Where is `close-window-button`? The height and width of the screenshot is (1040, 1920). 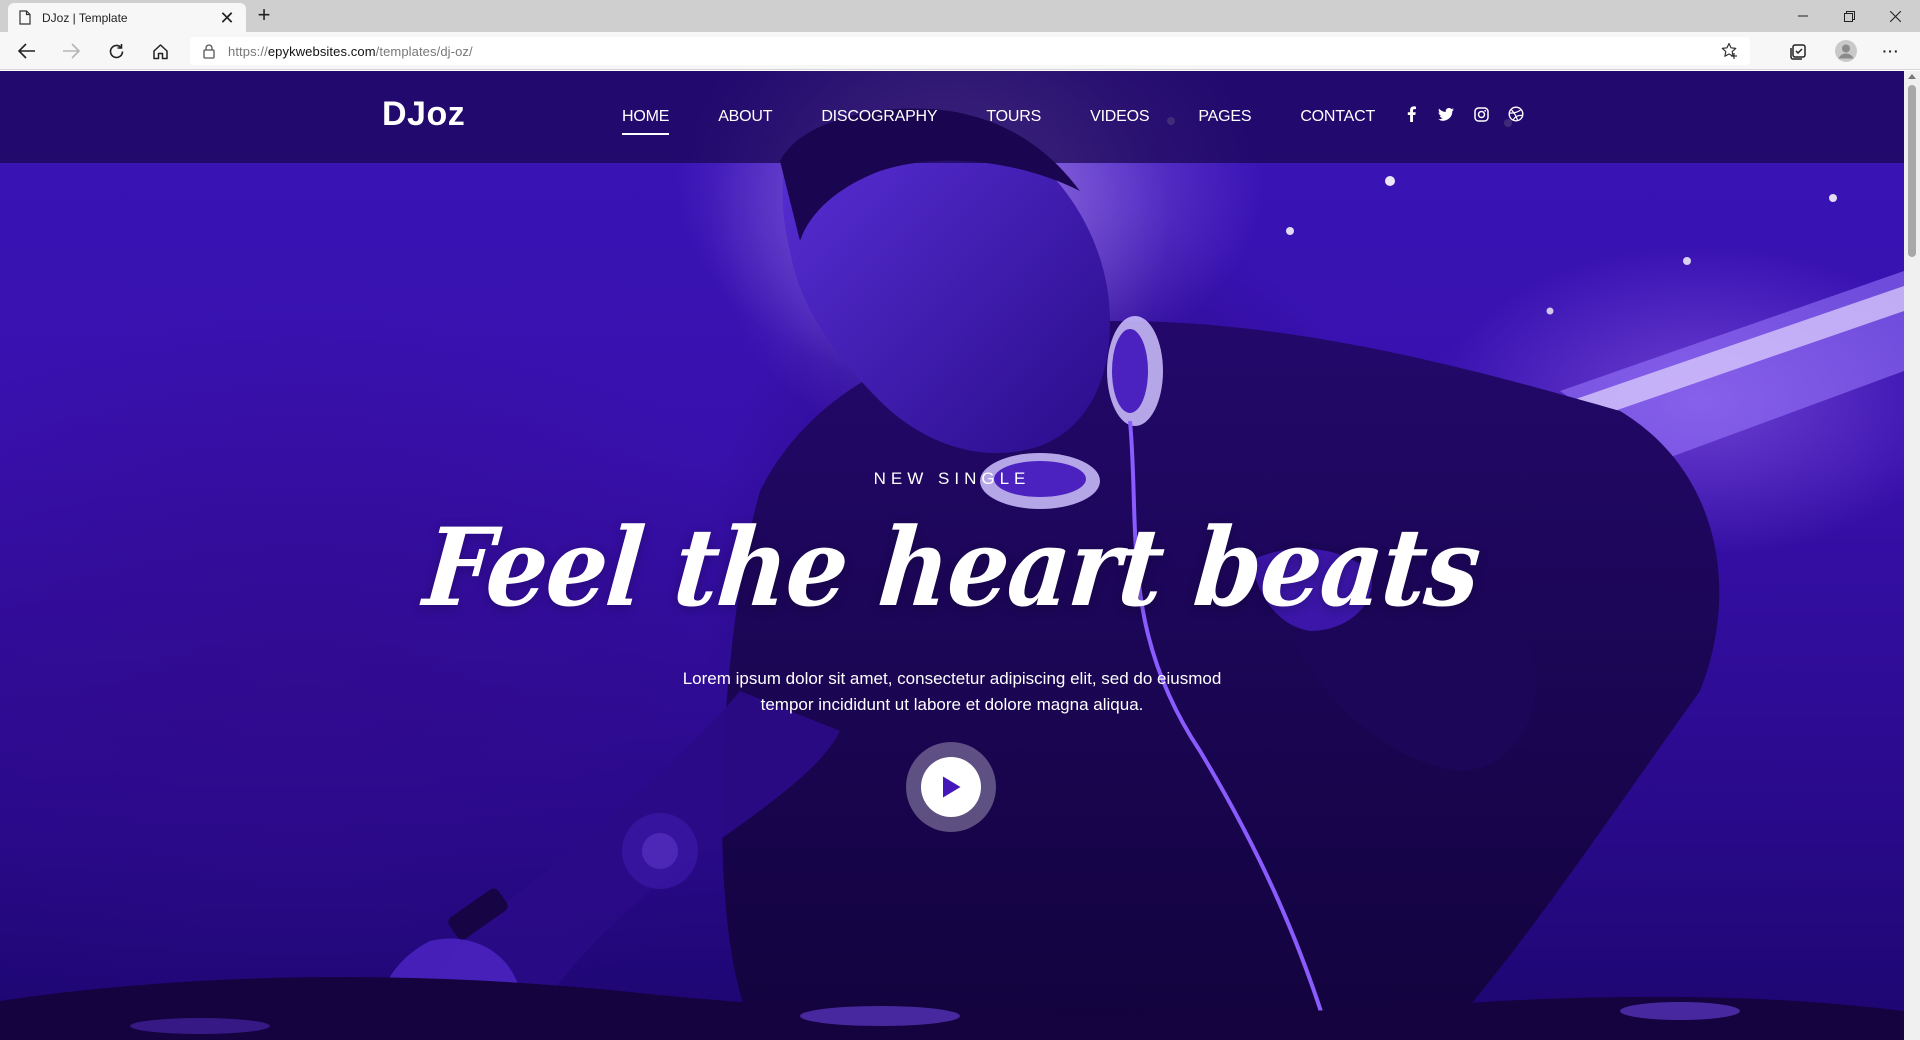 close-window-button is located at coordinates (1895, 16).